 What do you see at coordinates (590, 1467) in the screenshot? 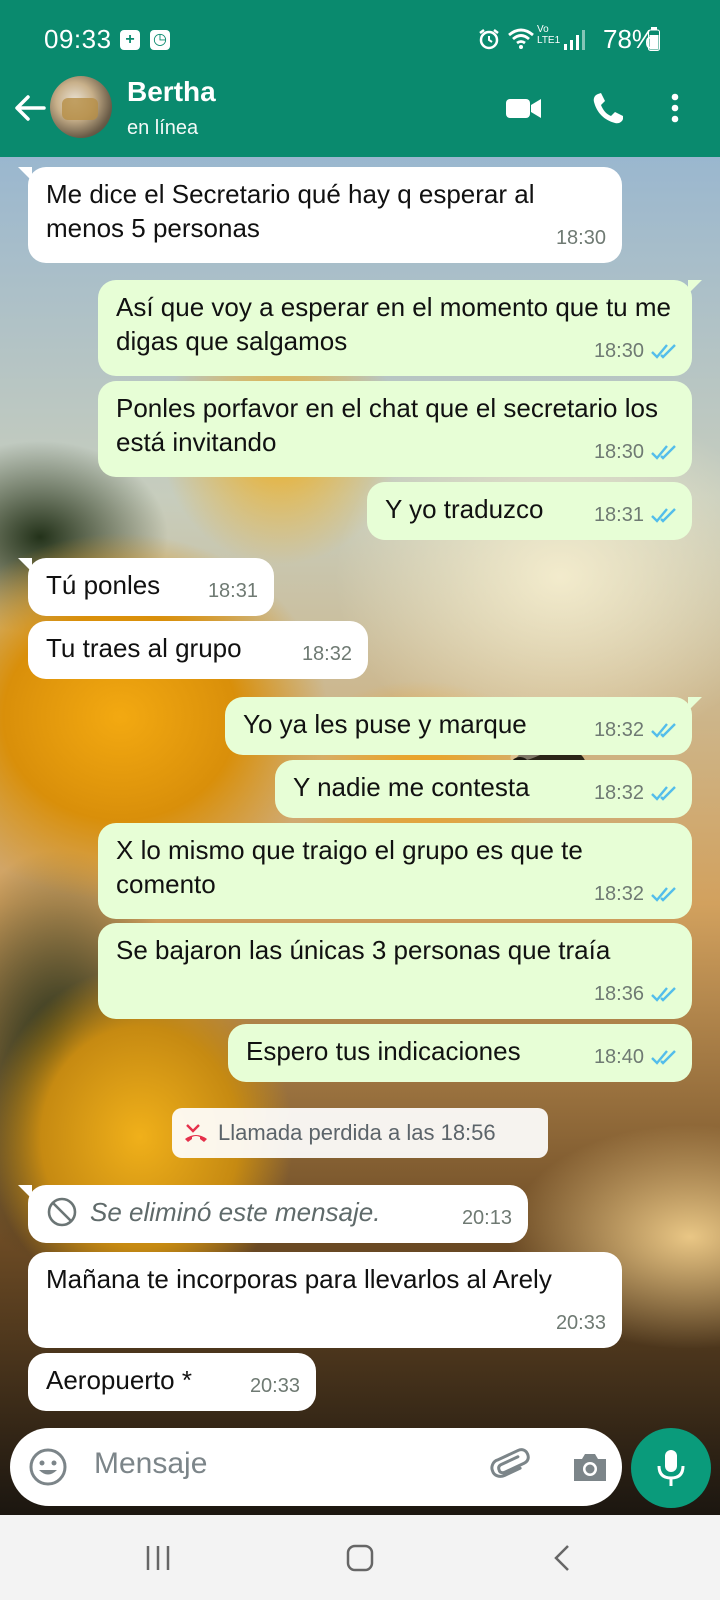
I see `camera-icon` at bounding box center [590, 1467].